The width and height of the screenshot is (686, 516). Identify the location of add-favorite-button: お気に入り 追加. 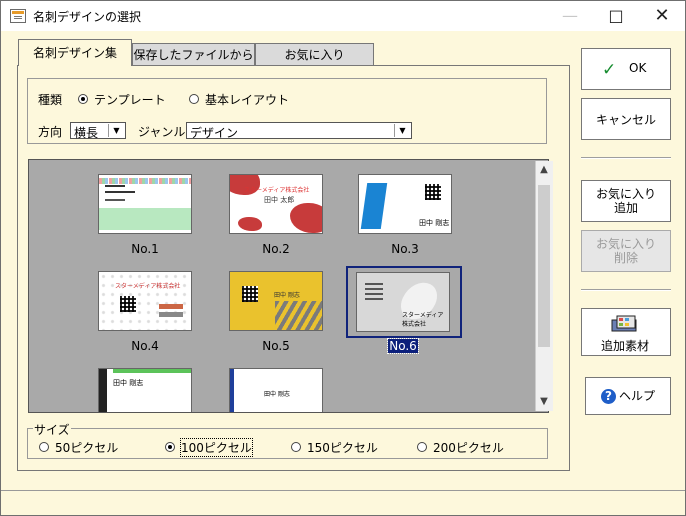
(626, 201).